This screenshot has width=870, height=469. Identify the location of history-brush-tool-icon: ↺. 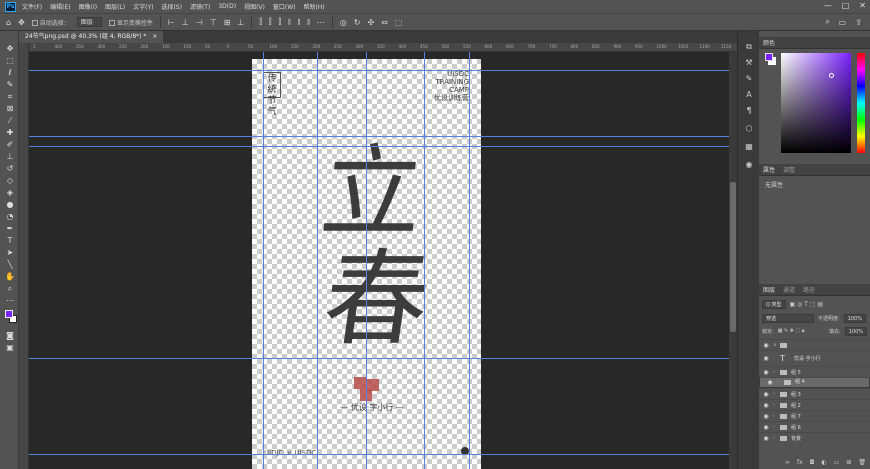
(10, 169).